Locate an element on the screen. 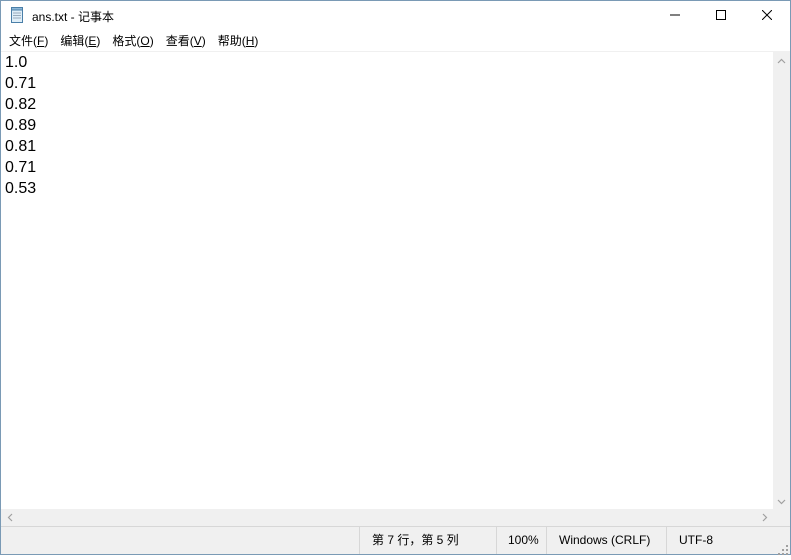 This screenshot has width=791, height=560. menu-help: 帮助(H) is located at coordinates (238, 40).